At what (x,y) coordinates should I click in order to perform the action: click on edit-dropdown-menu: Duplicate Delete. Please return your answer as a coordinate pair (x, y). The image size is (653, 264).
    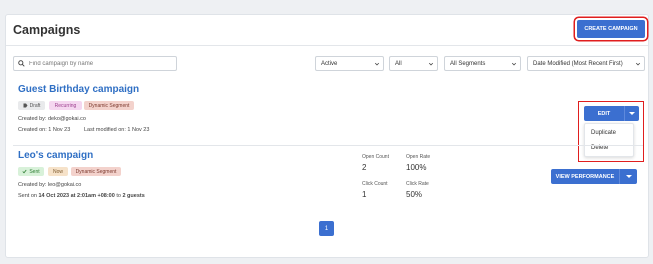
    Looking at the image, I should click on (609, 140).